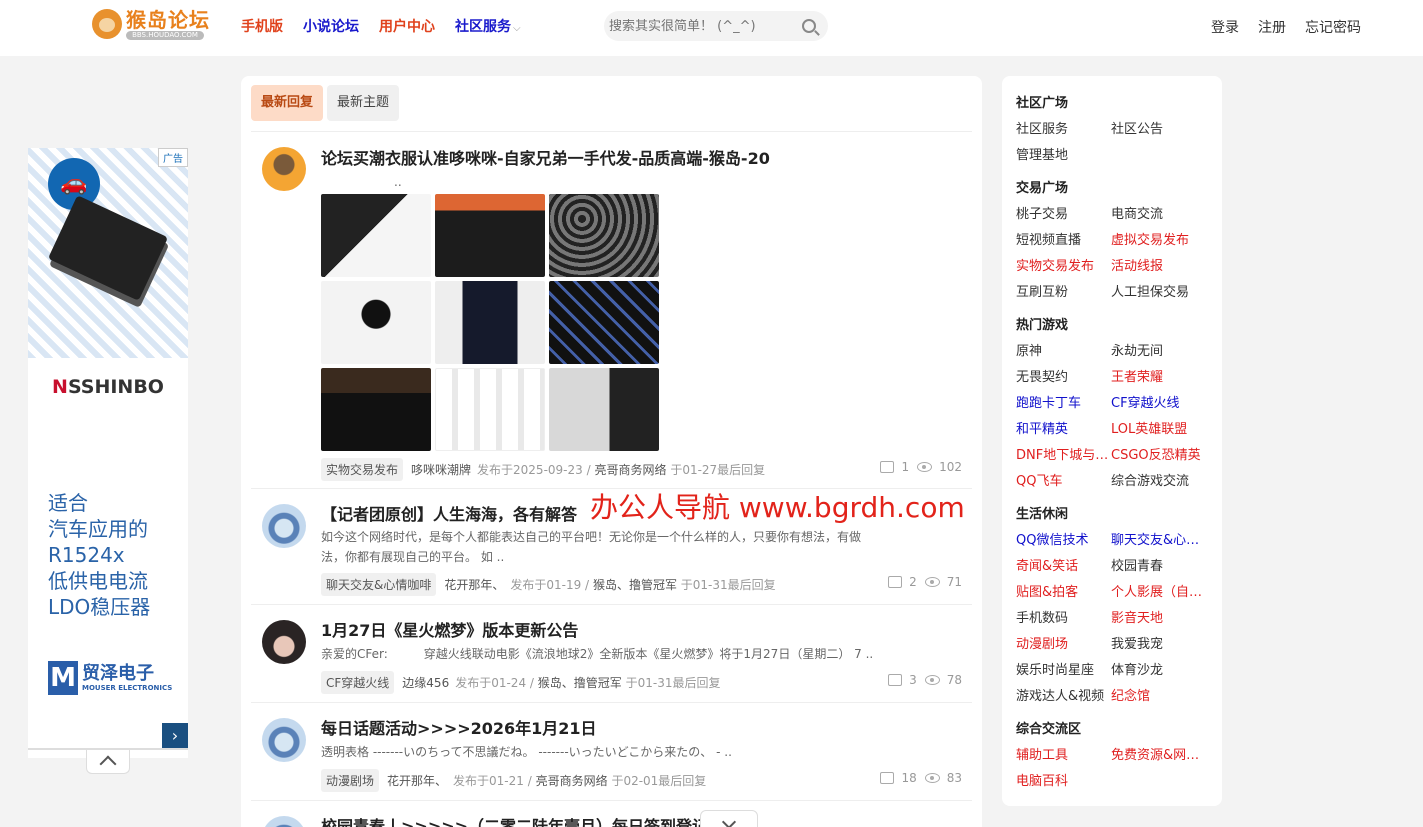 Image resolution: width=1423 pixels, height=827 pixels. What do you see at coordinates (98, 529) in the screenshot?
I see `ad-line: 汽车应用的` at bounding box center [98, 529].